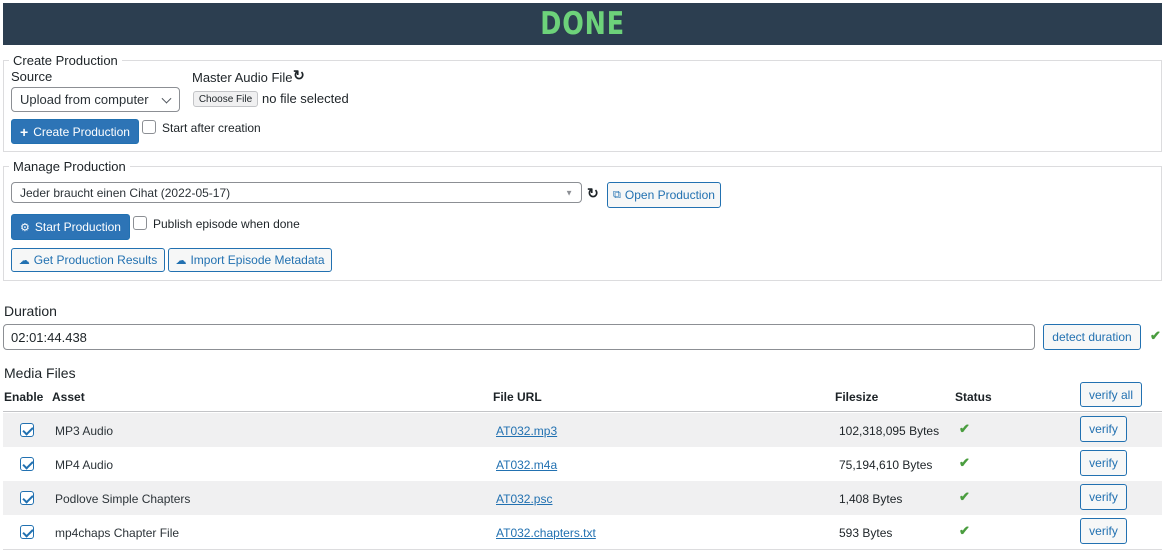 The width and height of the screenshot is (1170, 550). I want to click on header-asset: Asset, so click(68, 397).